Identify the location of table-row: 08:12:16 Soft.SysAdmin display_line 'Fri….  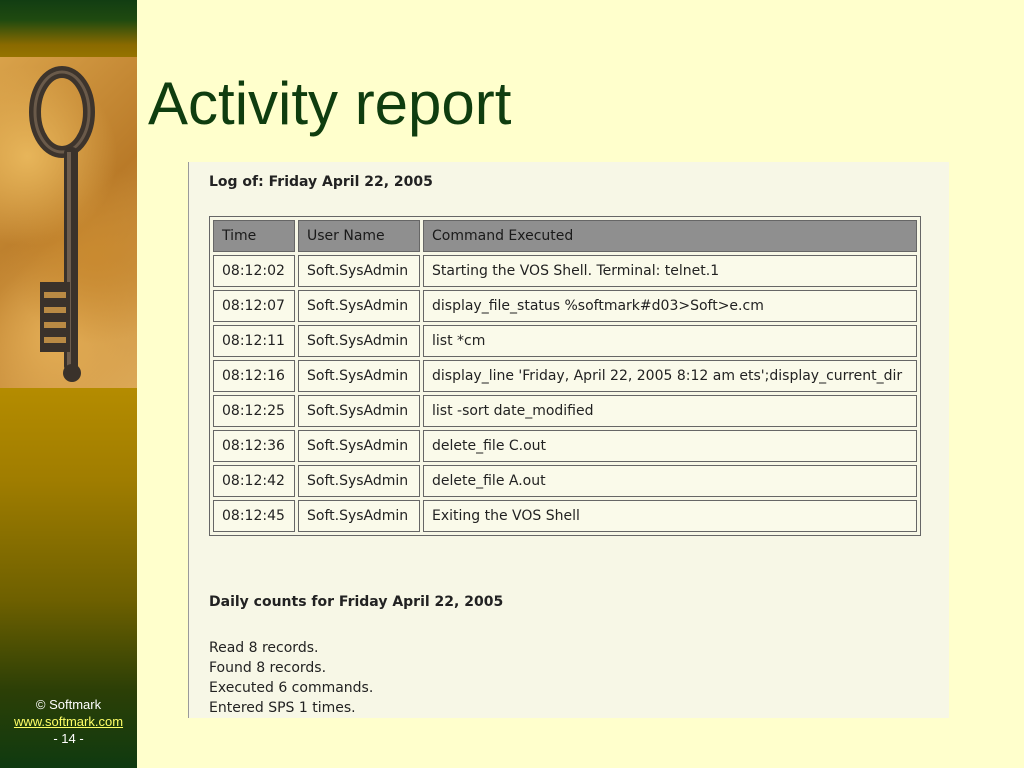
(565, 376).